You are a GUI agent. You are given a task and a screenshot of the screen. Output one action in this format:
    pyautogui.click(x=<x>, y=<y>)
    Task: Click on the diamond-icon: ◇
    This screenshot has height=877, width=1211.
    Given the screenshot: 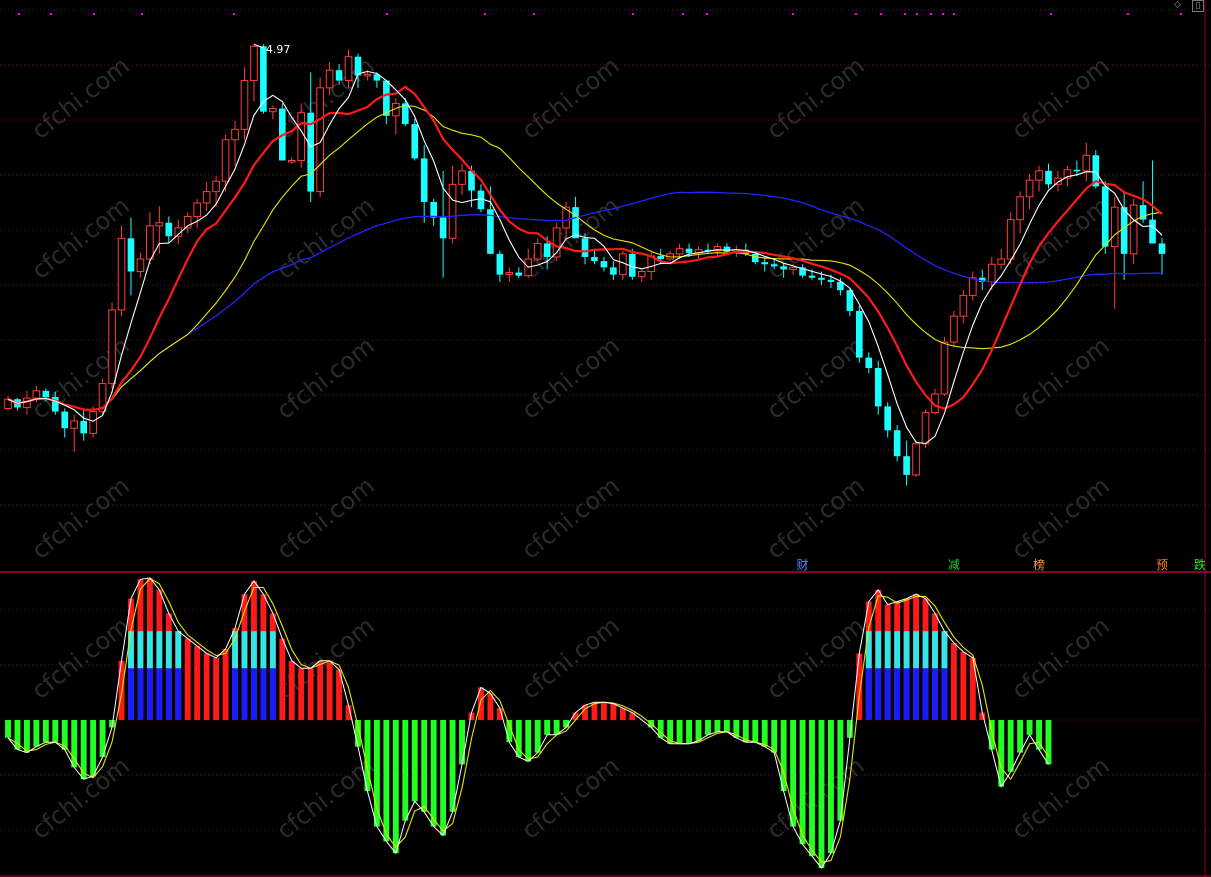 What is the action you would take?
    pyautogui.click(x=1177, y=5)
    